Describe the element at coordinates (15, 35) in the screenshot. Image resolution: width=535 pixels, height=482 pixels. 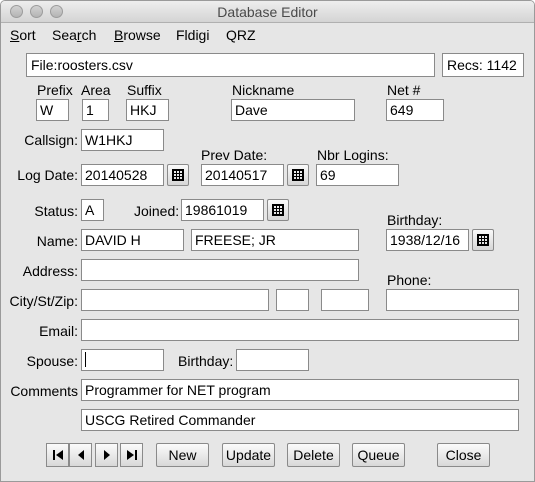
I see `menu-sort-accel: S` at that location.